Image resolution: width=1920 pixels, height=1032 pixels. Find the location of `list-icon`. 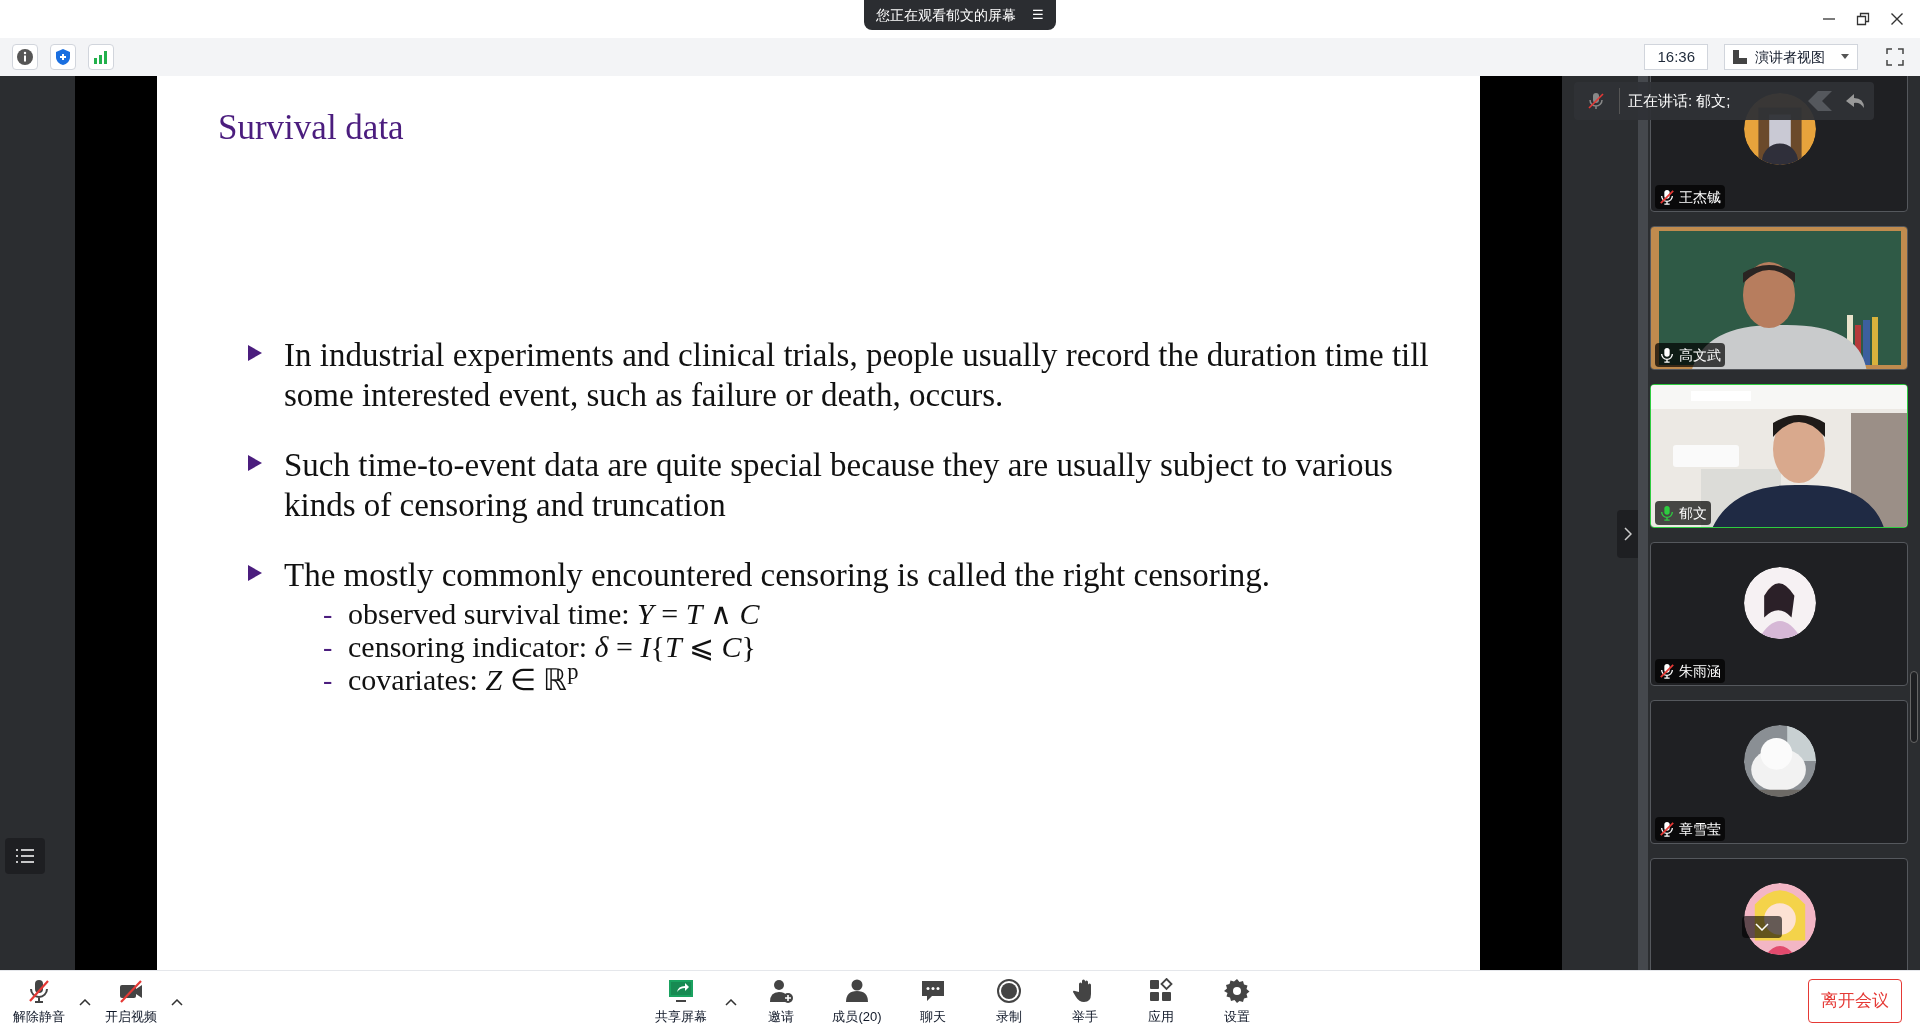

list-icon is located at coordinates (25, 856).